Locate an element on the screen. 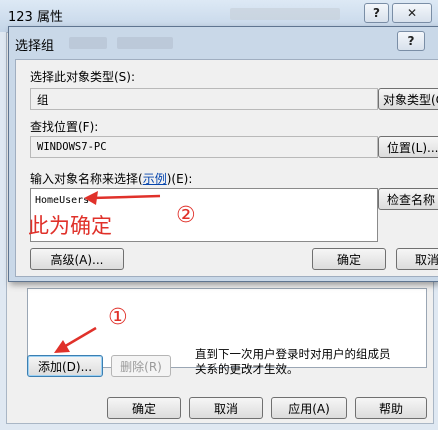  remove-button: 删除(R) is located at coordinates (141, 366).